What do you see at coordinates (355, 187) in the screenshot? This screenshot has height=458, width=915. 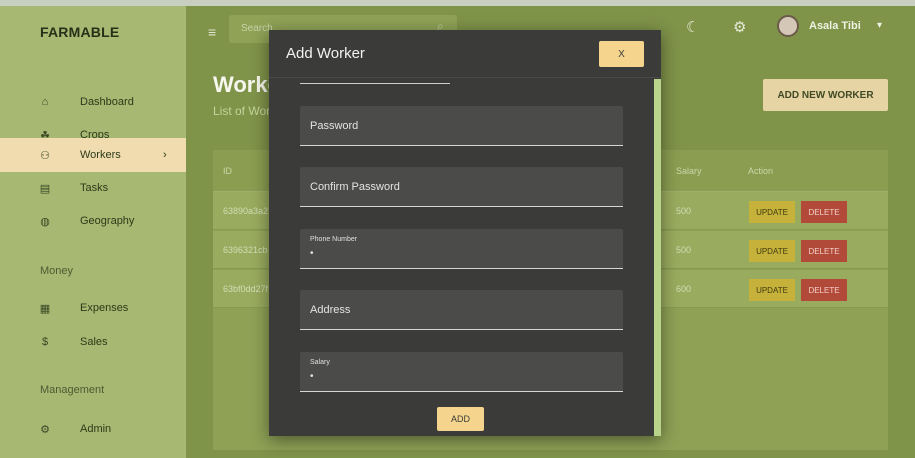 I see `confirm-password-placeholder: Confirm Password` at bounding box center [355, 187].